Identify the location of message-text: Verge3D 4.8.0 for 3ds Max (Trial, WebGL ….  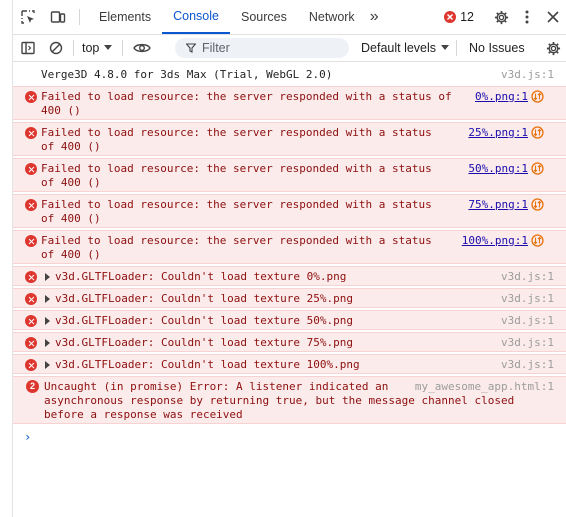
(187, 74).